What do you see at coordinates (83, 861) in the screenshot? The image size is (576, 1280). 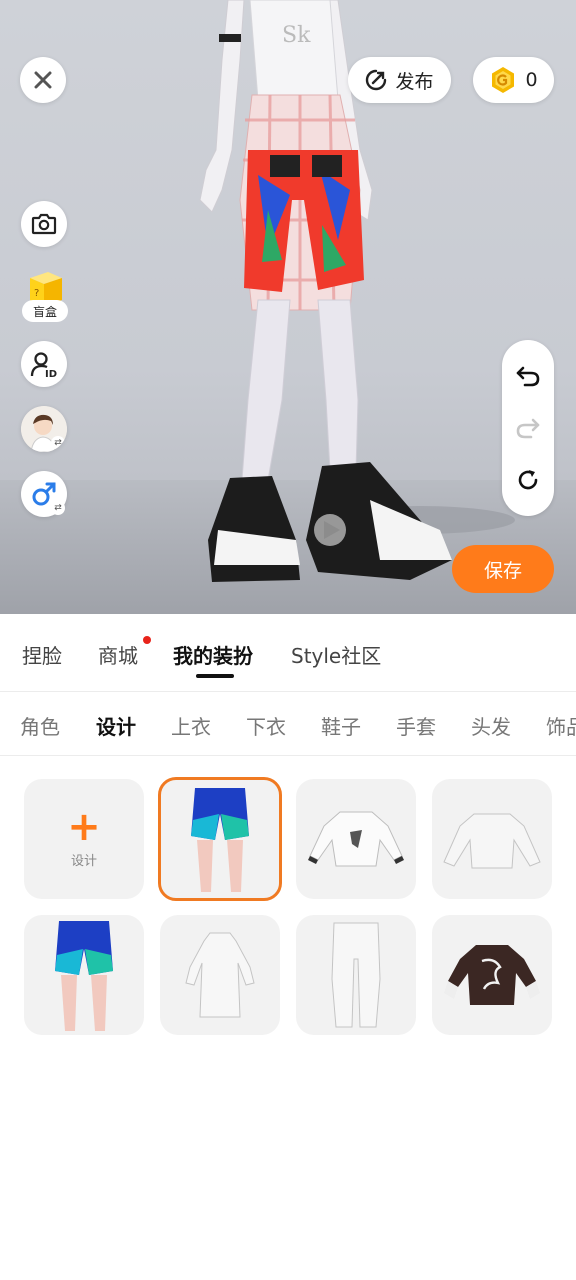 I see `new-design-label: 设计` at bounding box center [83, 861].